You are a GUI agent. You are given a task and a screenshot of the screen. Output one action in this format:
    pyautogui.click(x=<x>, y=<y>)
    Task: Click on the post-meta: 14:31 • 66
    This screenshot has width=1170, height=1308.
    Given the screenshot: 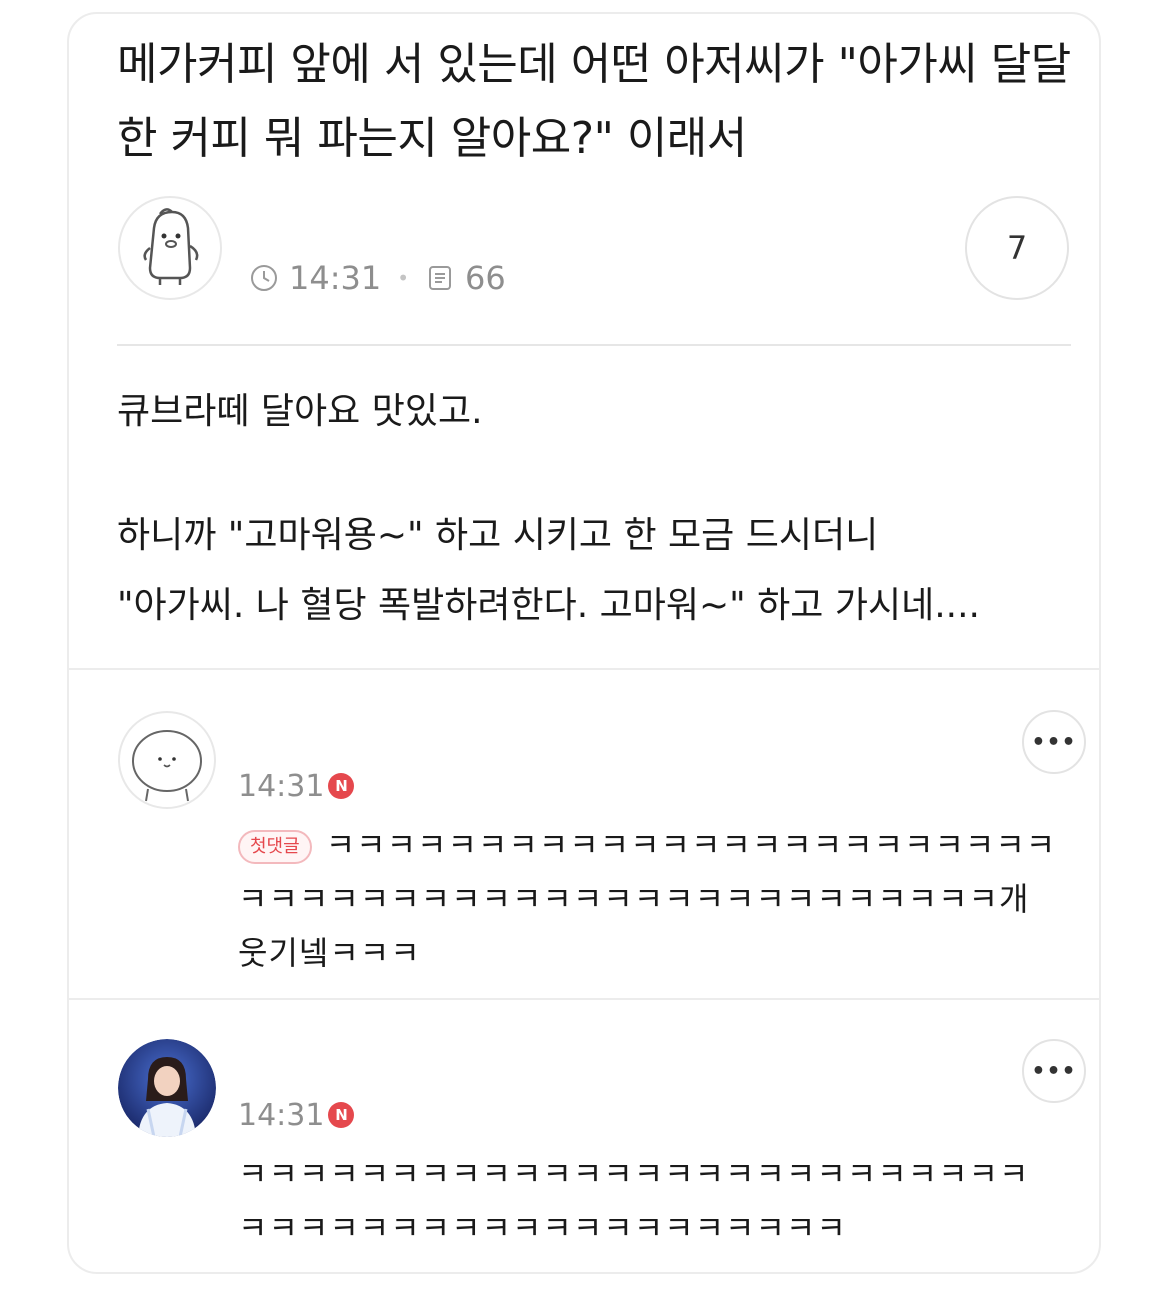 What is the action you would take?
    pyautogui.click(x=377, y=278)
    